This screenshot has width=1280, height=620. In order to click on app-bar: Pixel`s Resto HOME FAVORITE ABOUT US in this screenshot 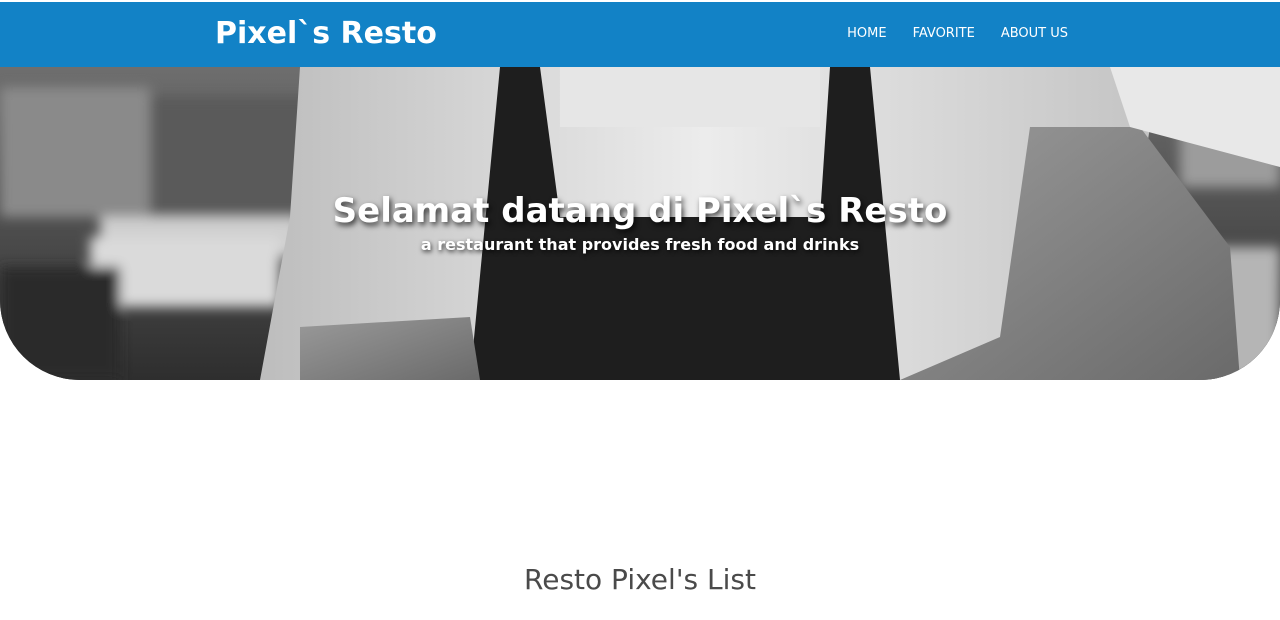, I will do `click(640, 34)`.